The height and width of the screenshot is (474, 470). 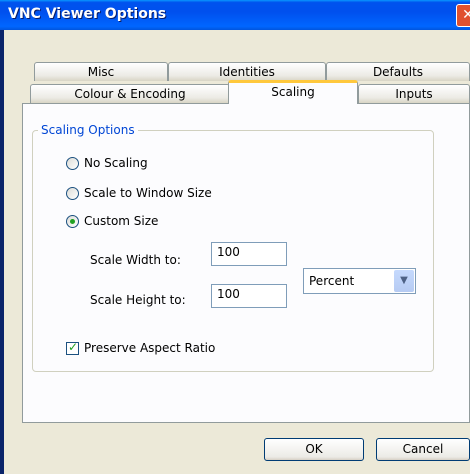 I want to click on ok-button: OK, so click(x=314, y=449).